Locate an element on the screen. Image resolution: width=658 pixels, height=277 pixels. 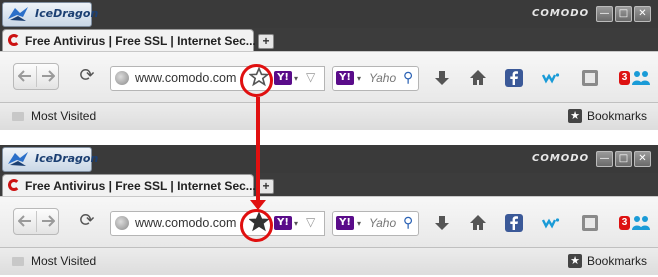
highlight-circle-top is located at coordinates (256, 80).